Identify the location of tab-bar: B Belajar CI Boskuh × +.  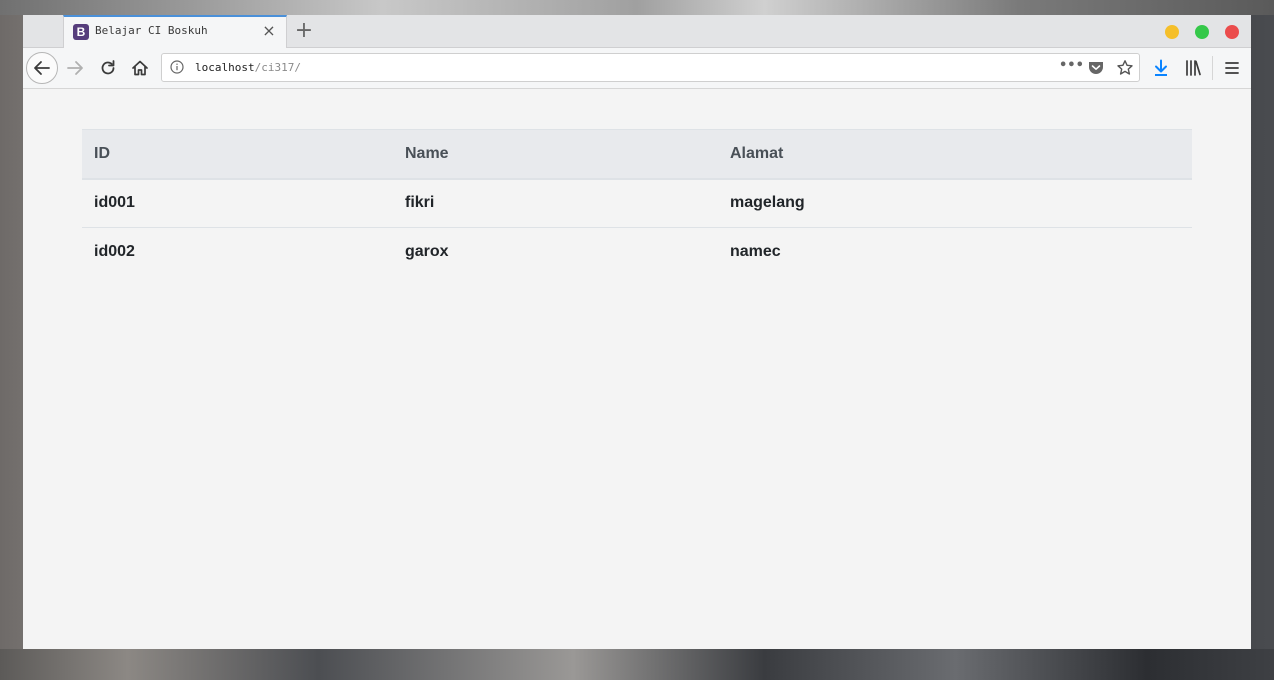
(637, 31).